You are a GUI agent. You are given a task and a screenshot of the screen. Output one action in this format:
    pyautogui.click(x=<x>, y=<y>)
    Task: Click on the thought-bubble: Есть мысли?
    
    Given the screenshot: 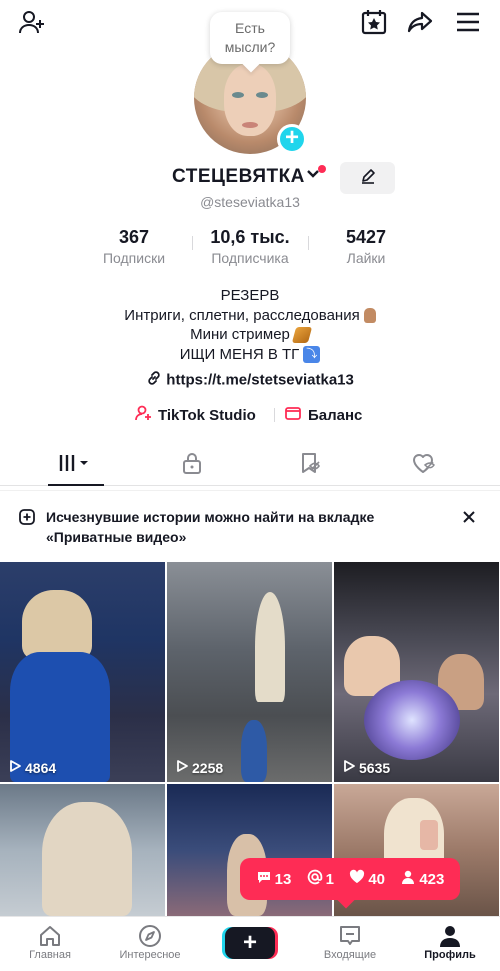 What is the action you would take?
    pyautogui.click(x=250, y=38)
    